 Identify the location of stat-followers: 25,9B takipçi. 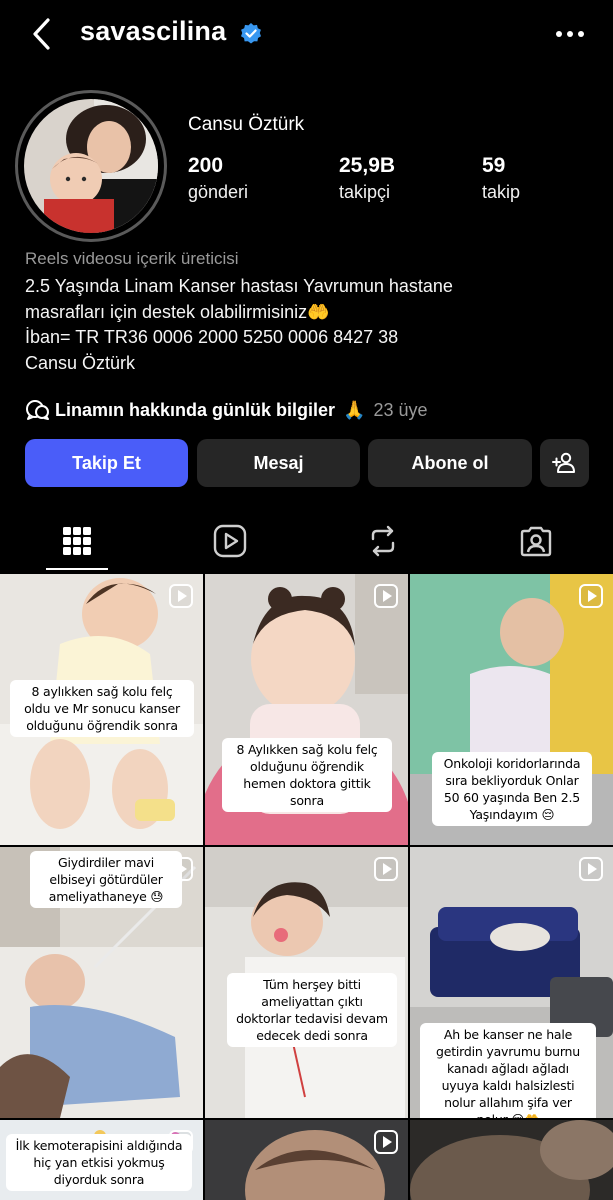
(367, 178).